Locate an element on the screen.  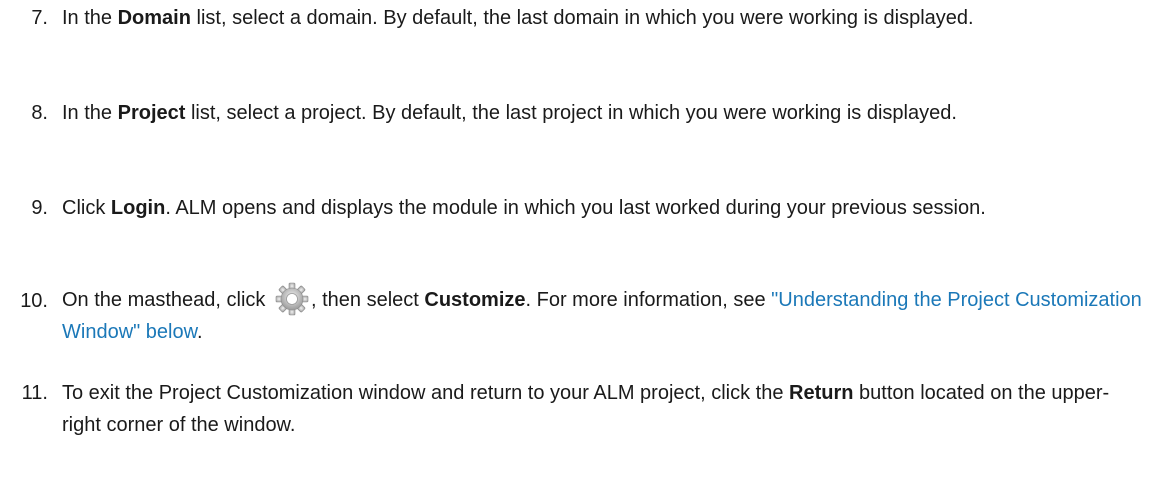
project-term: Project is located at coordinates (151, 113).